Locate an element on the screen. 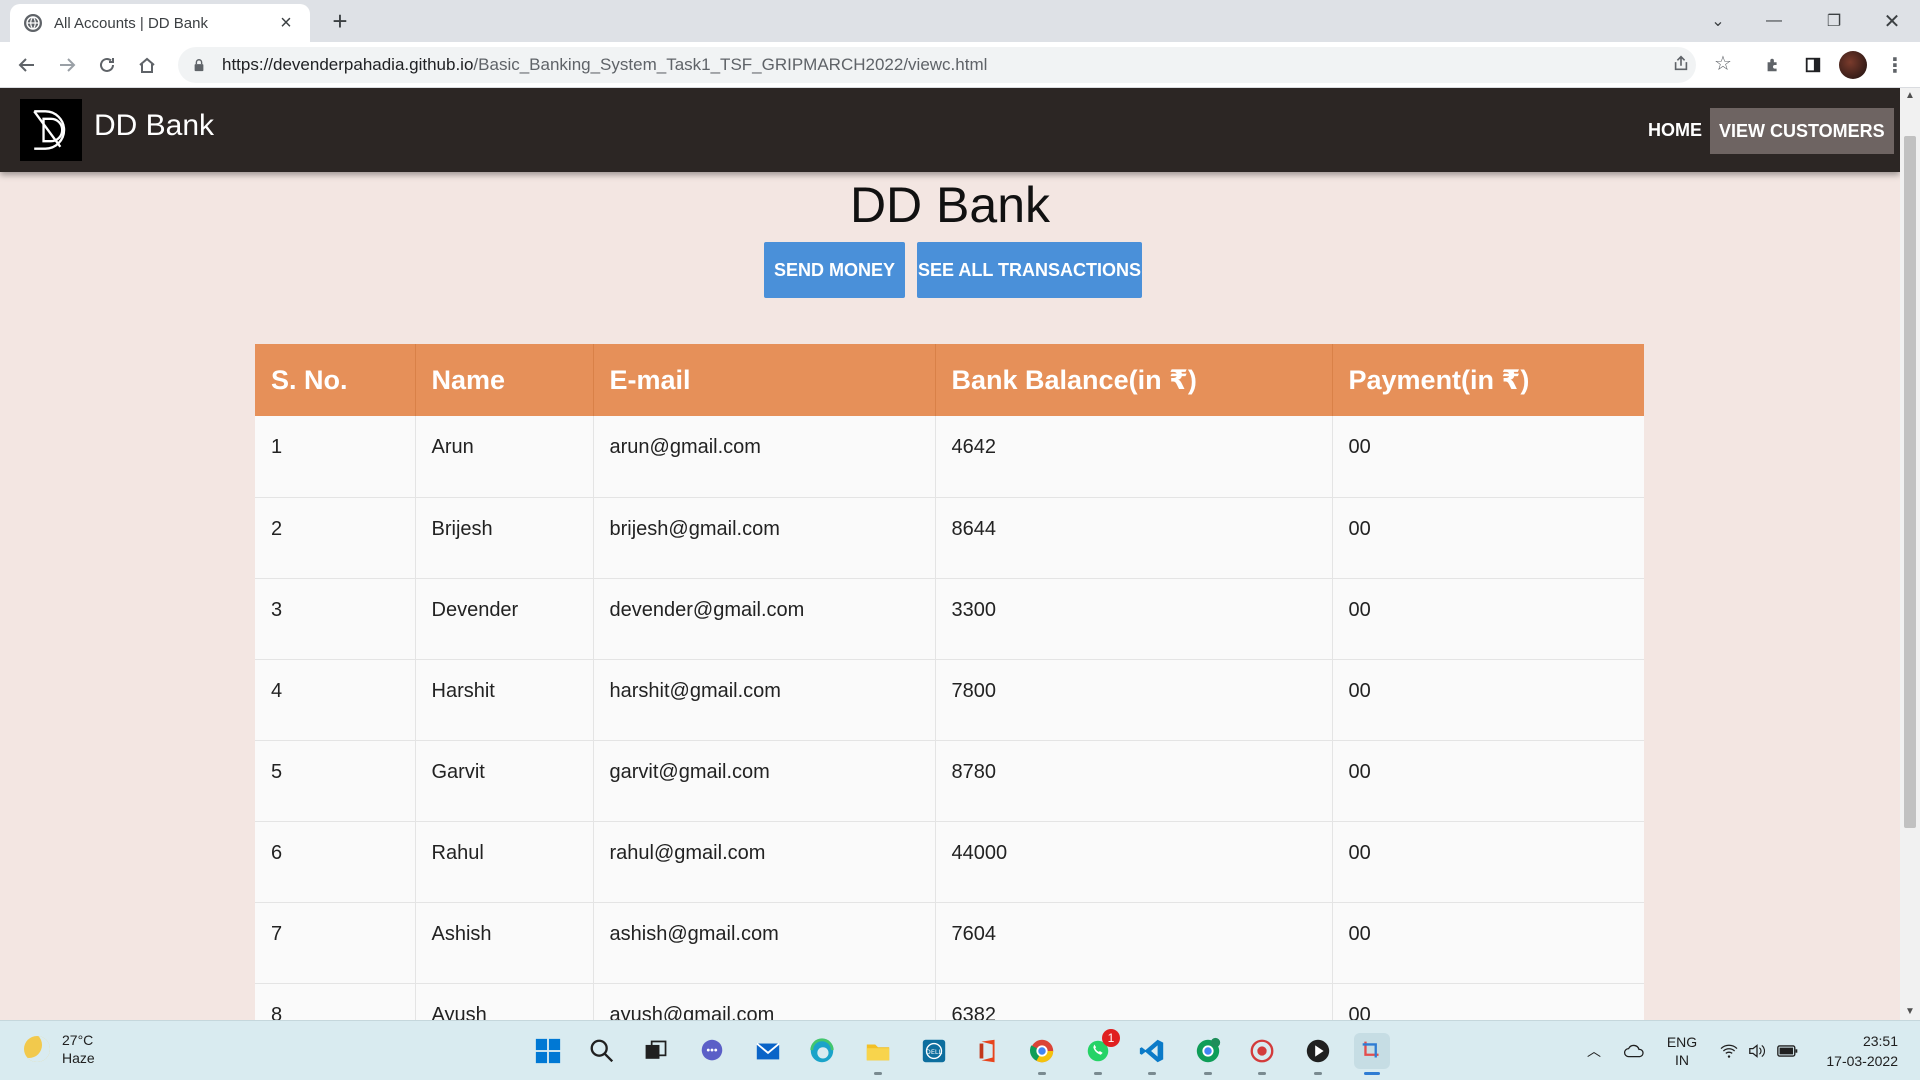 The image size is (1920, 1080). cell-sno: 6 is located at coordinates (335, 862).